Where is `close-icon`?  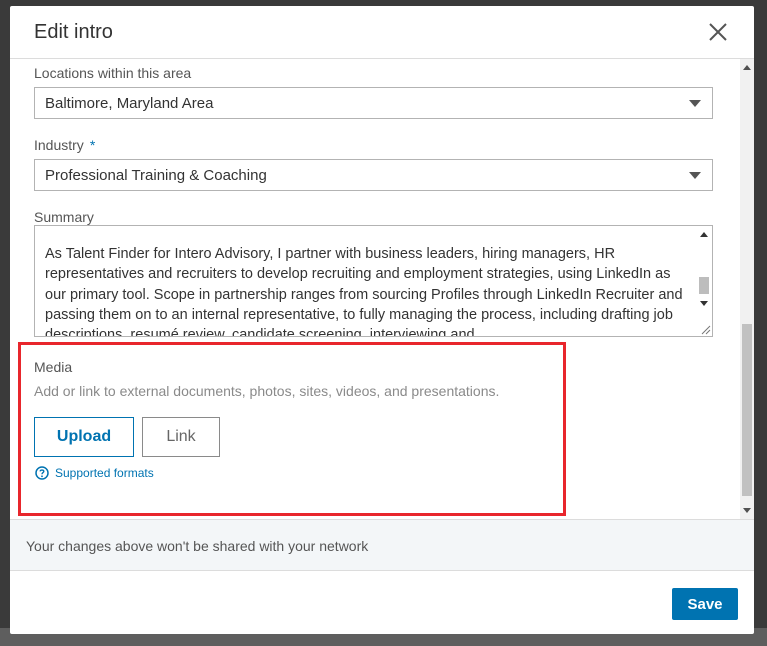 close-icon is located at coordinates (718, 32).